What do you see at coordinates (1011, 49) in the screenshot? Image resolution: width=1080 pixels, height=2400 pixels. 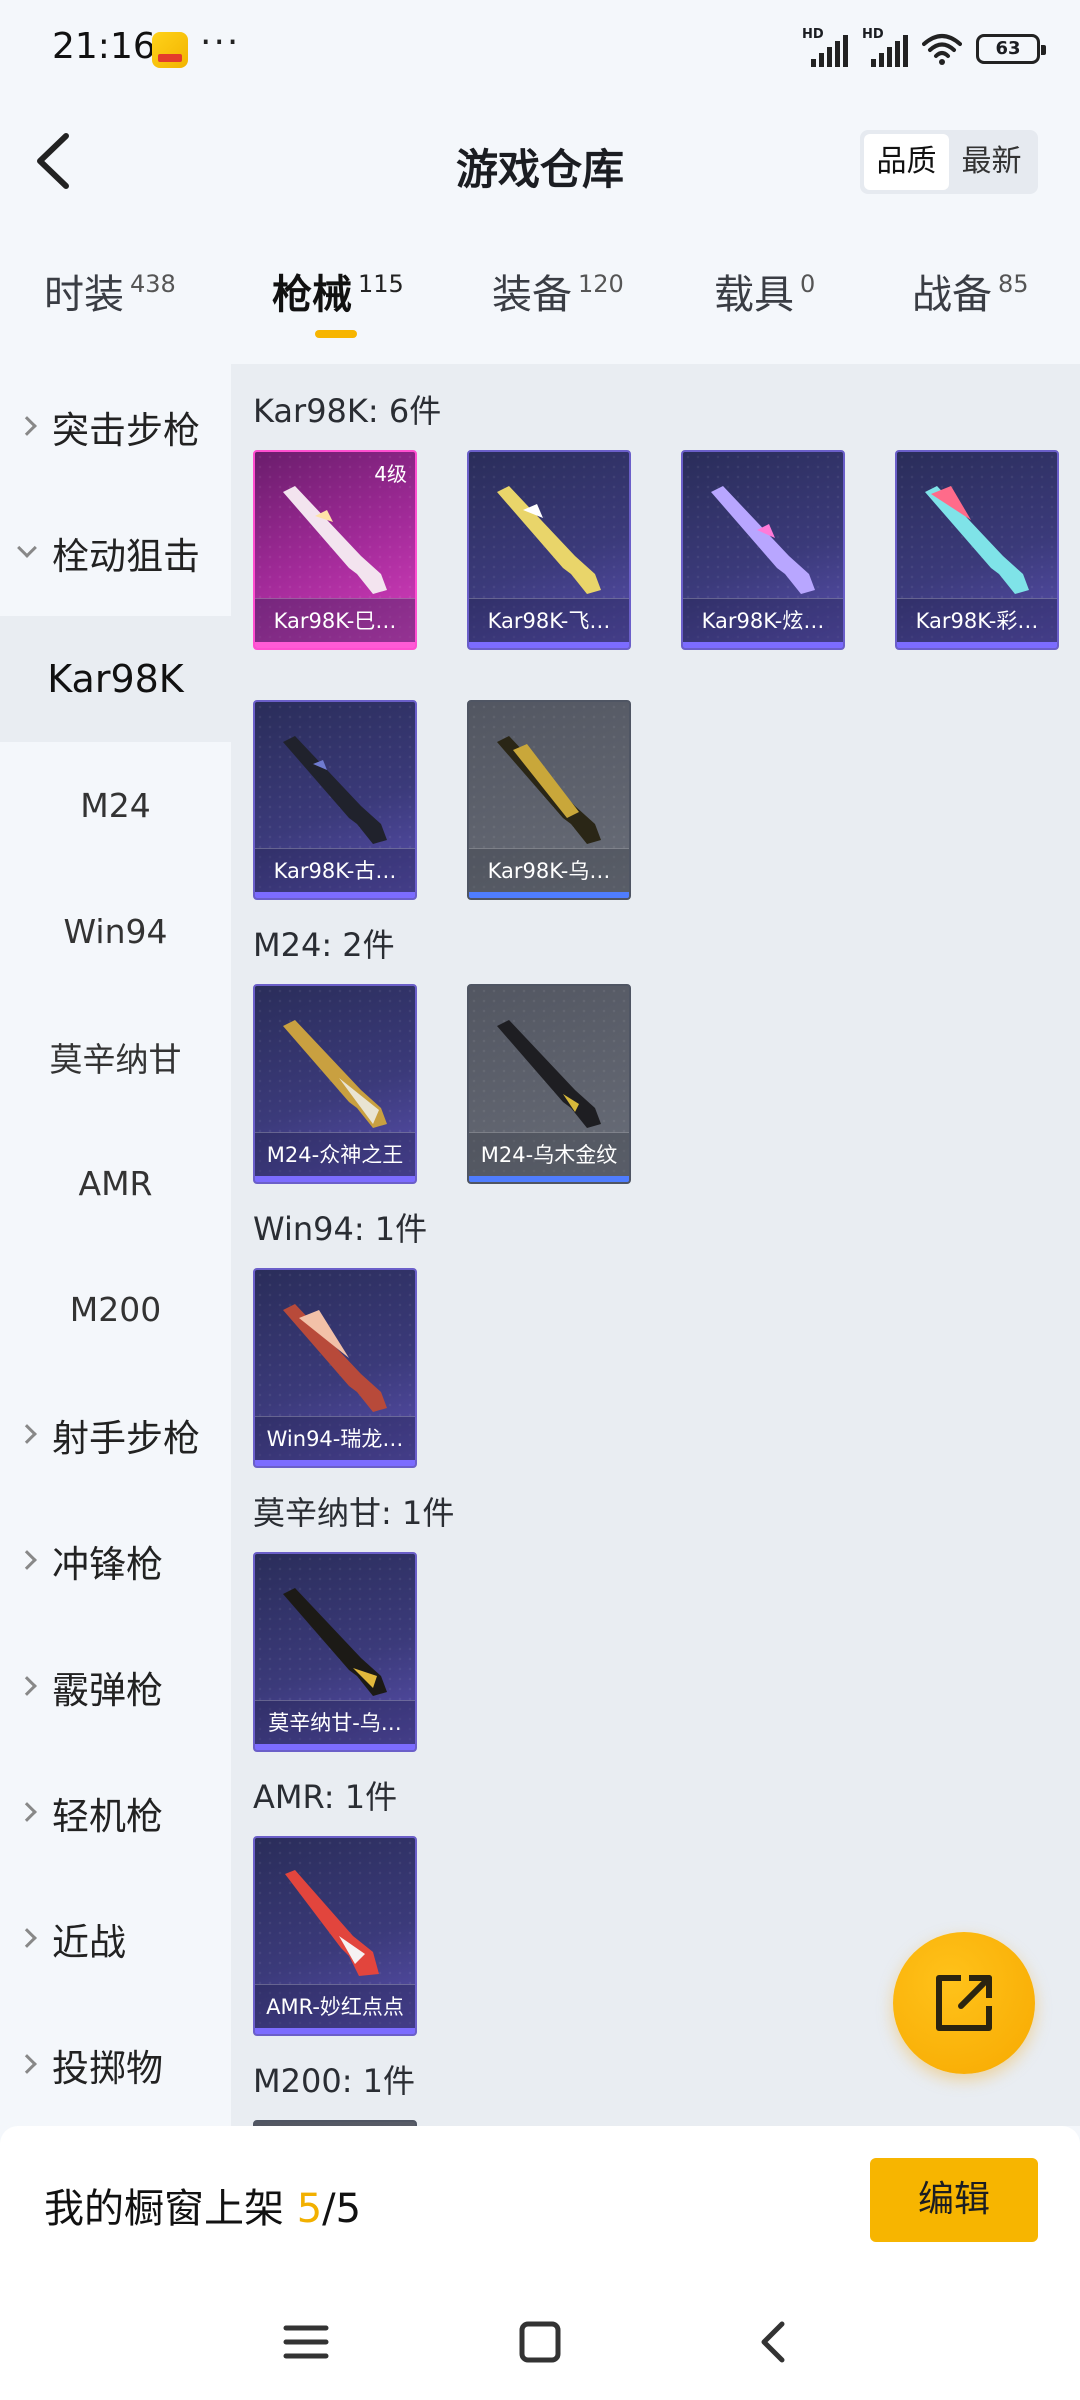 I see `battery-icon: 63` at bounding box center [1011, 49].